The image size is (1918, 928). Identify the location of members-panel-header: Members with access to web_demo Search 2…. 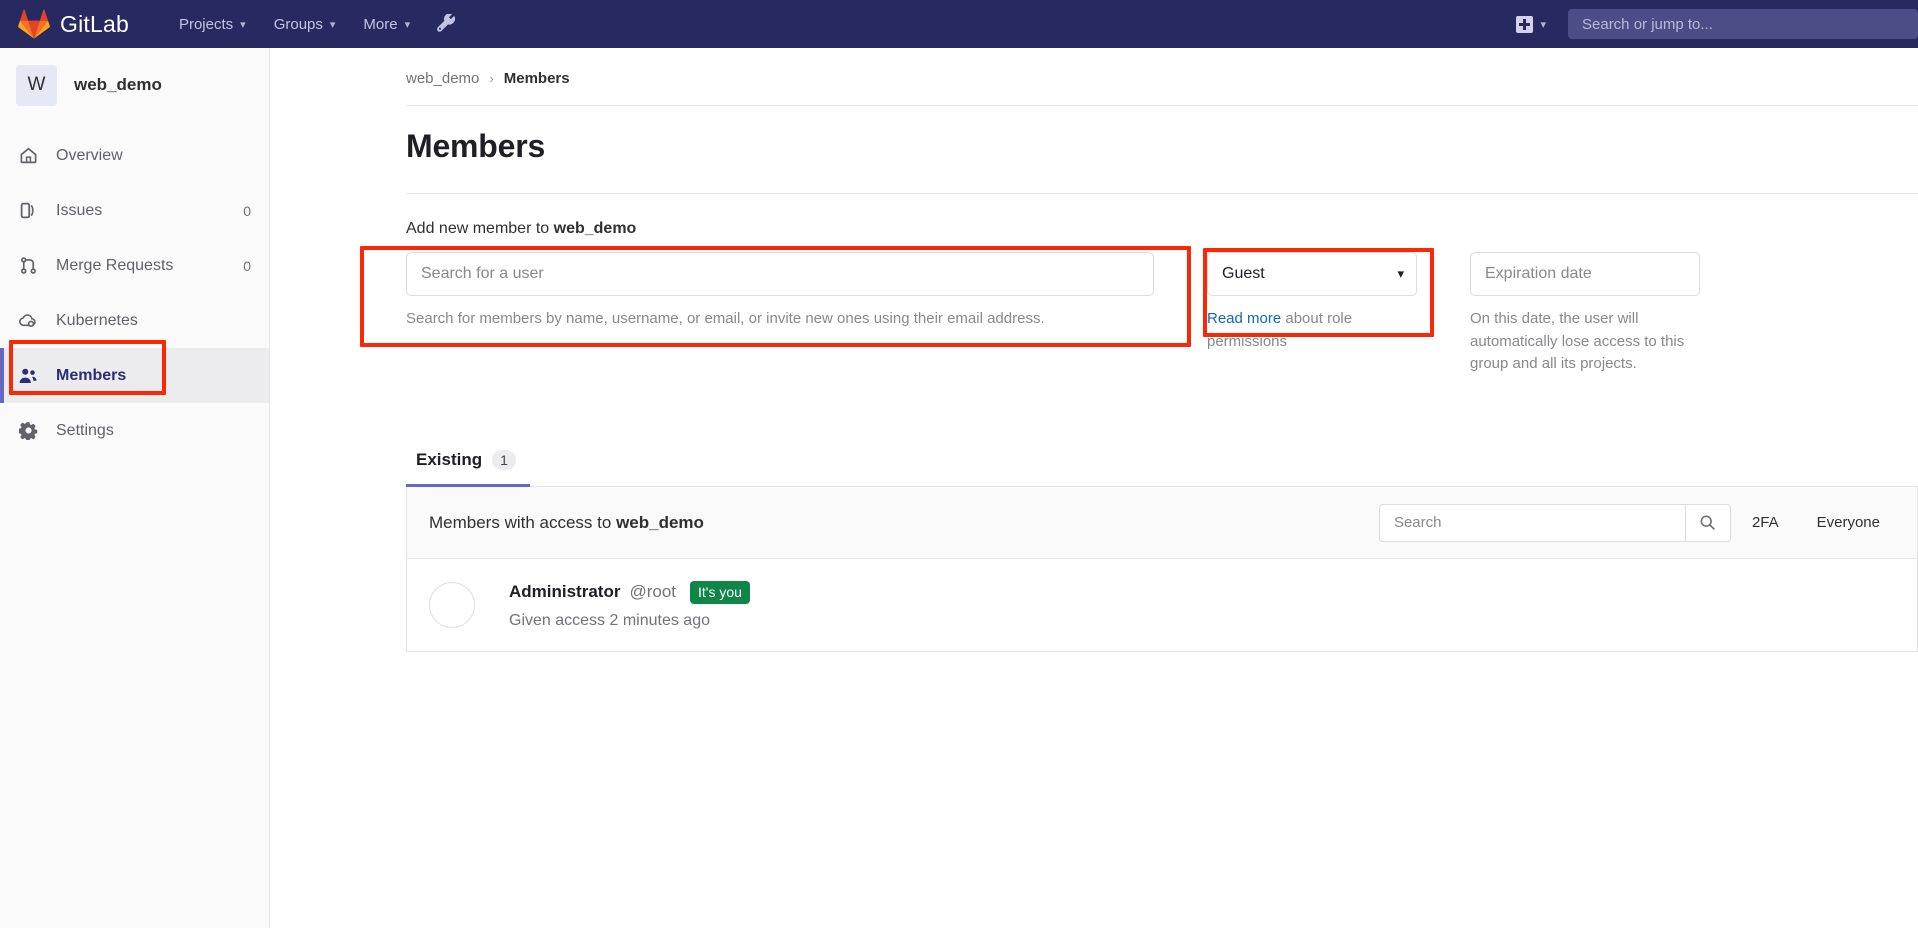
(1162, 523).